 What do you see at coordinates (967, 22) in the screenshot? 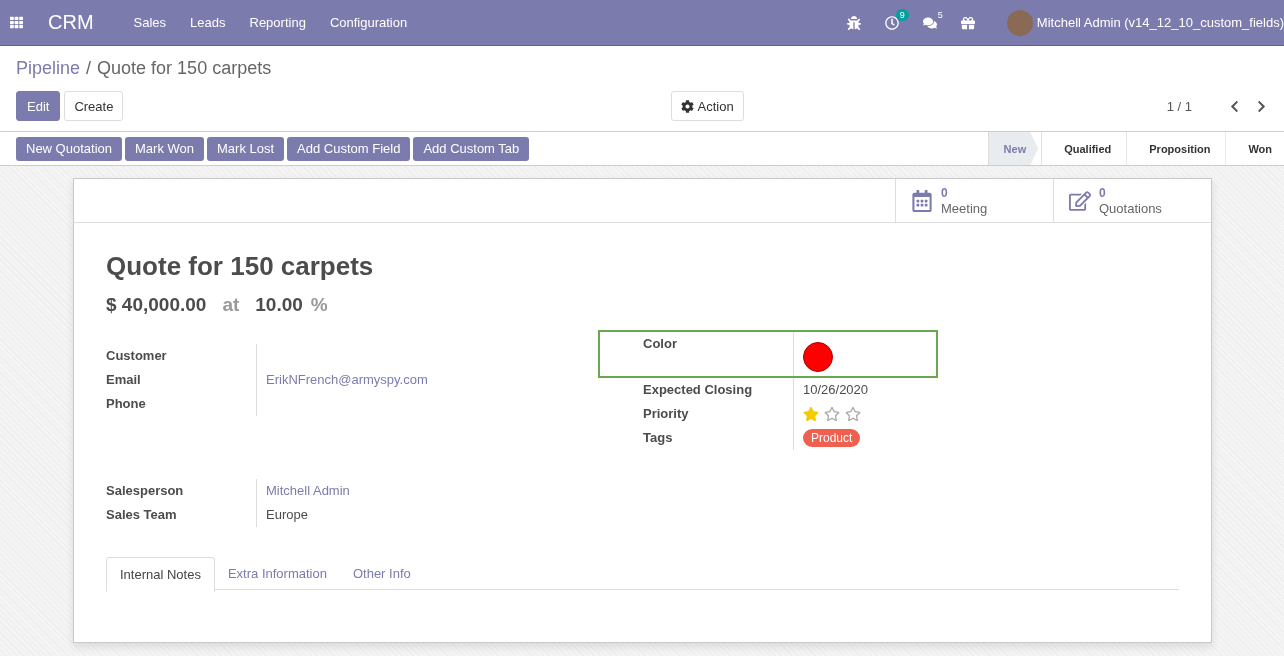
I see `gift-icon` at bounding box center [967, 22].